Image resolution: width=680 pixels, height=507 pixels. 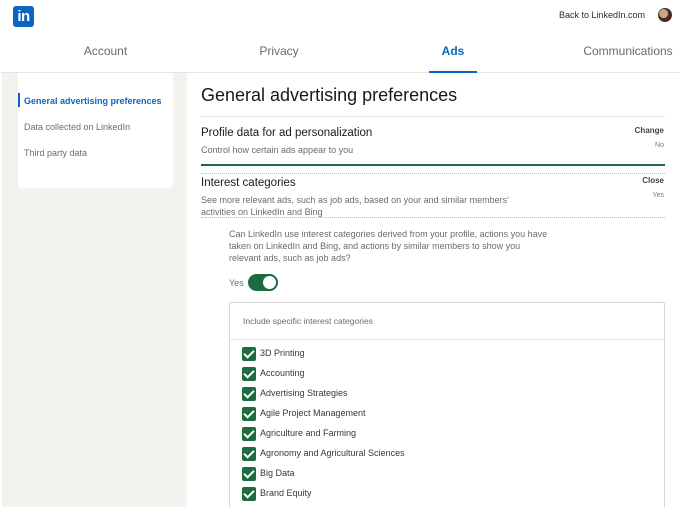 What do you see at coordinates (248, 183) in the screenshot?
I see `interest-categories-section-title: Interest categories` at bounding box center [248, 183].